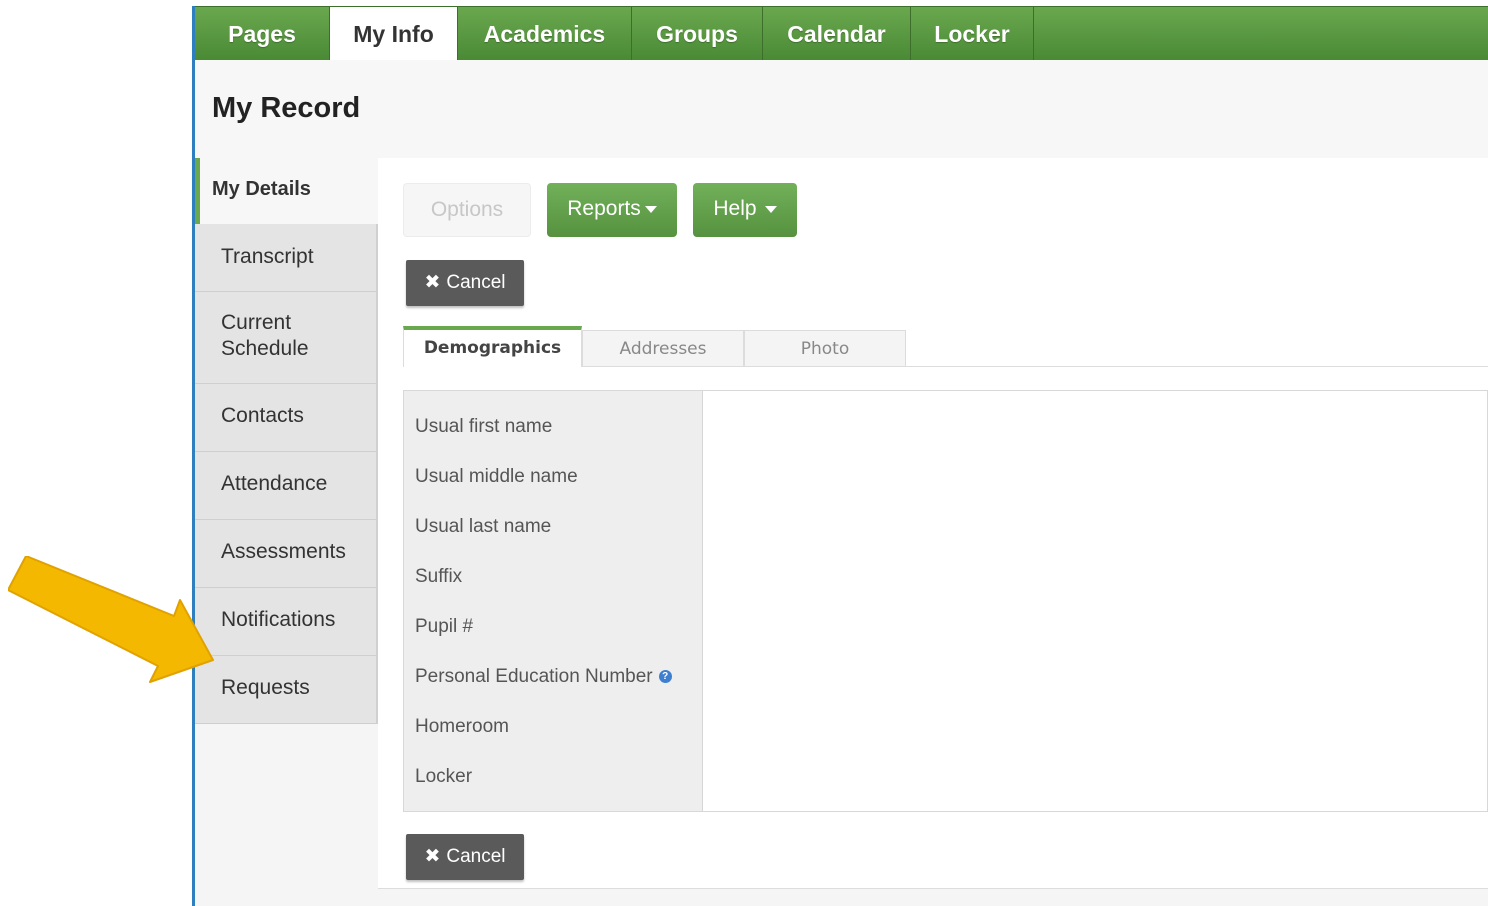 The height and width of the screenshot is (906, 1488). I want to click on tab-calendar: Calendar, so click(837, 34).